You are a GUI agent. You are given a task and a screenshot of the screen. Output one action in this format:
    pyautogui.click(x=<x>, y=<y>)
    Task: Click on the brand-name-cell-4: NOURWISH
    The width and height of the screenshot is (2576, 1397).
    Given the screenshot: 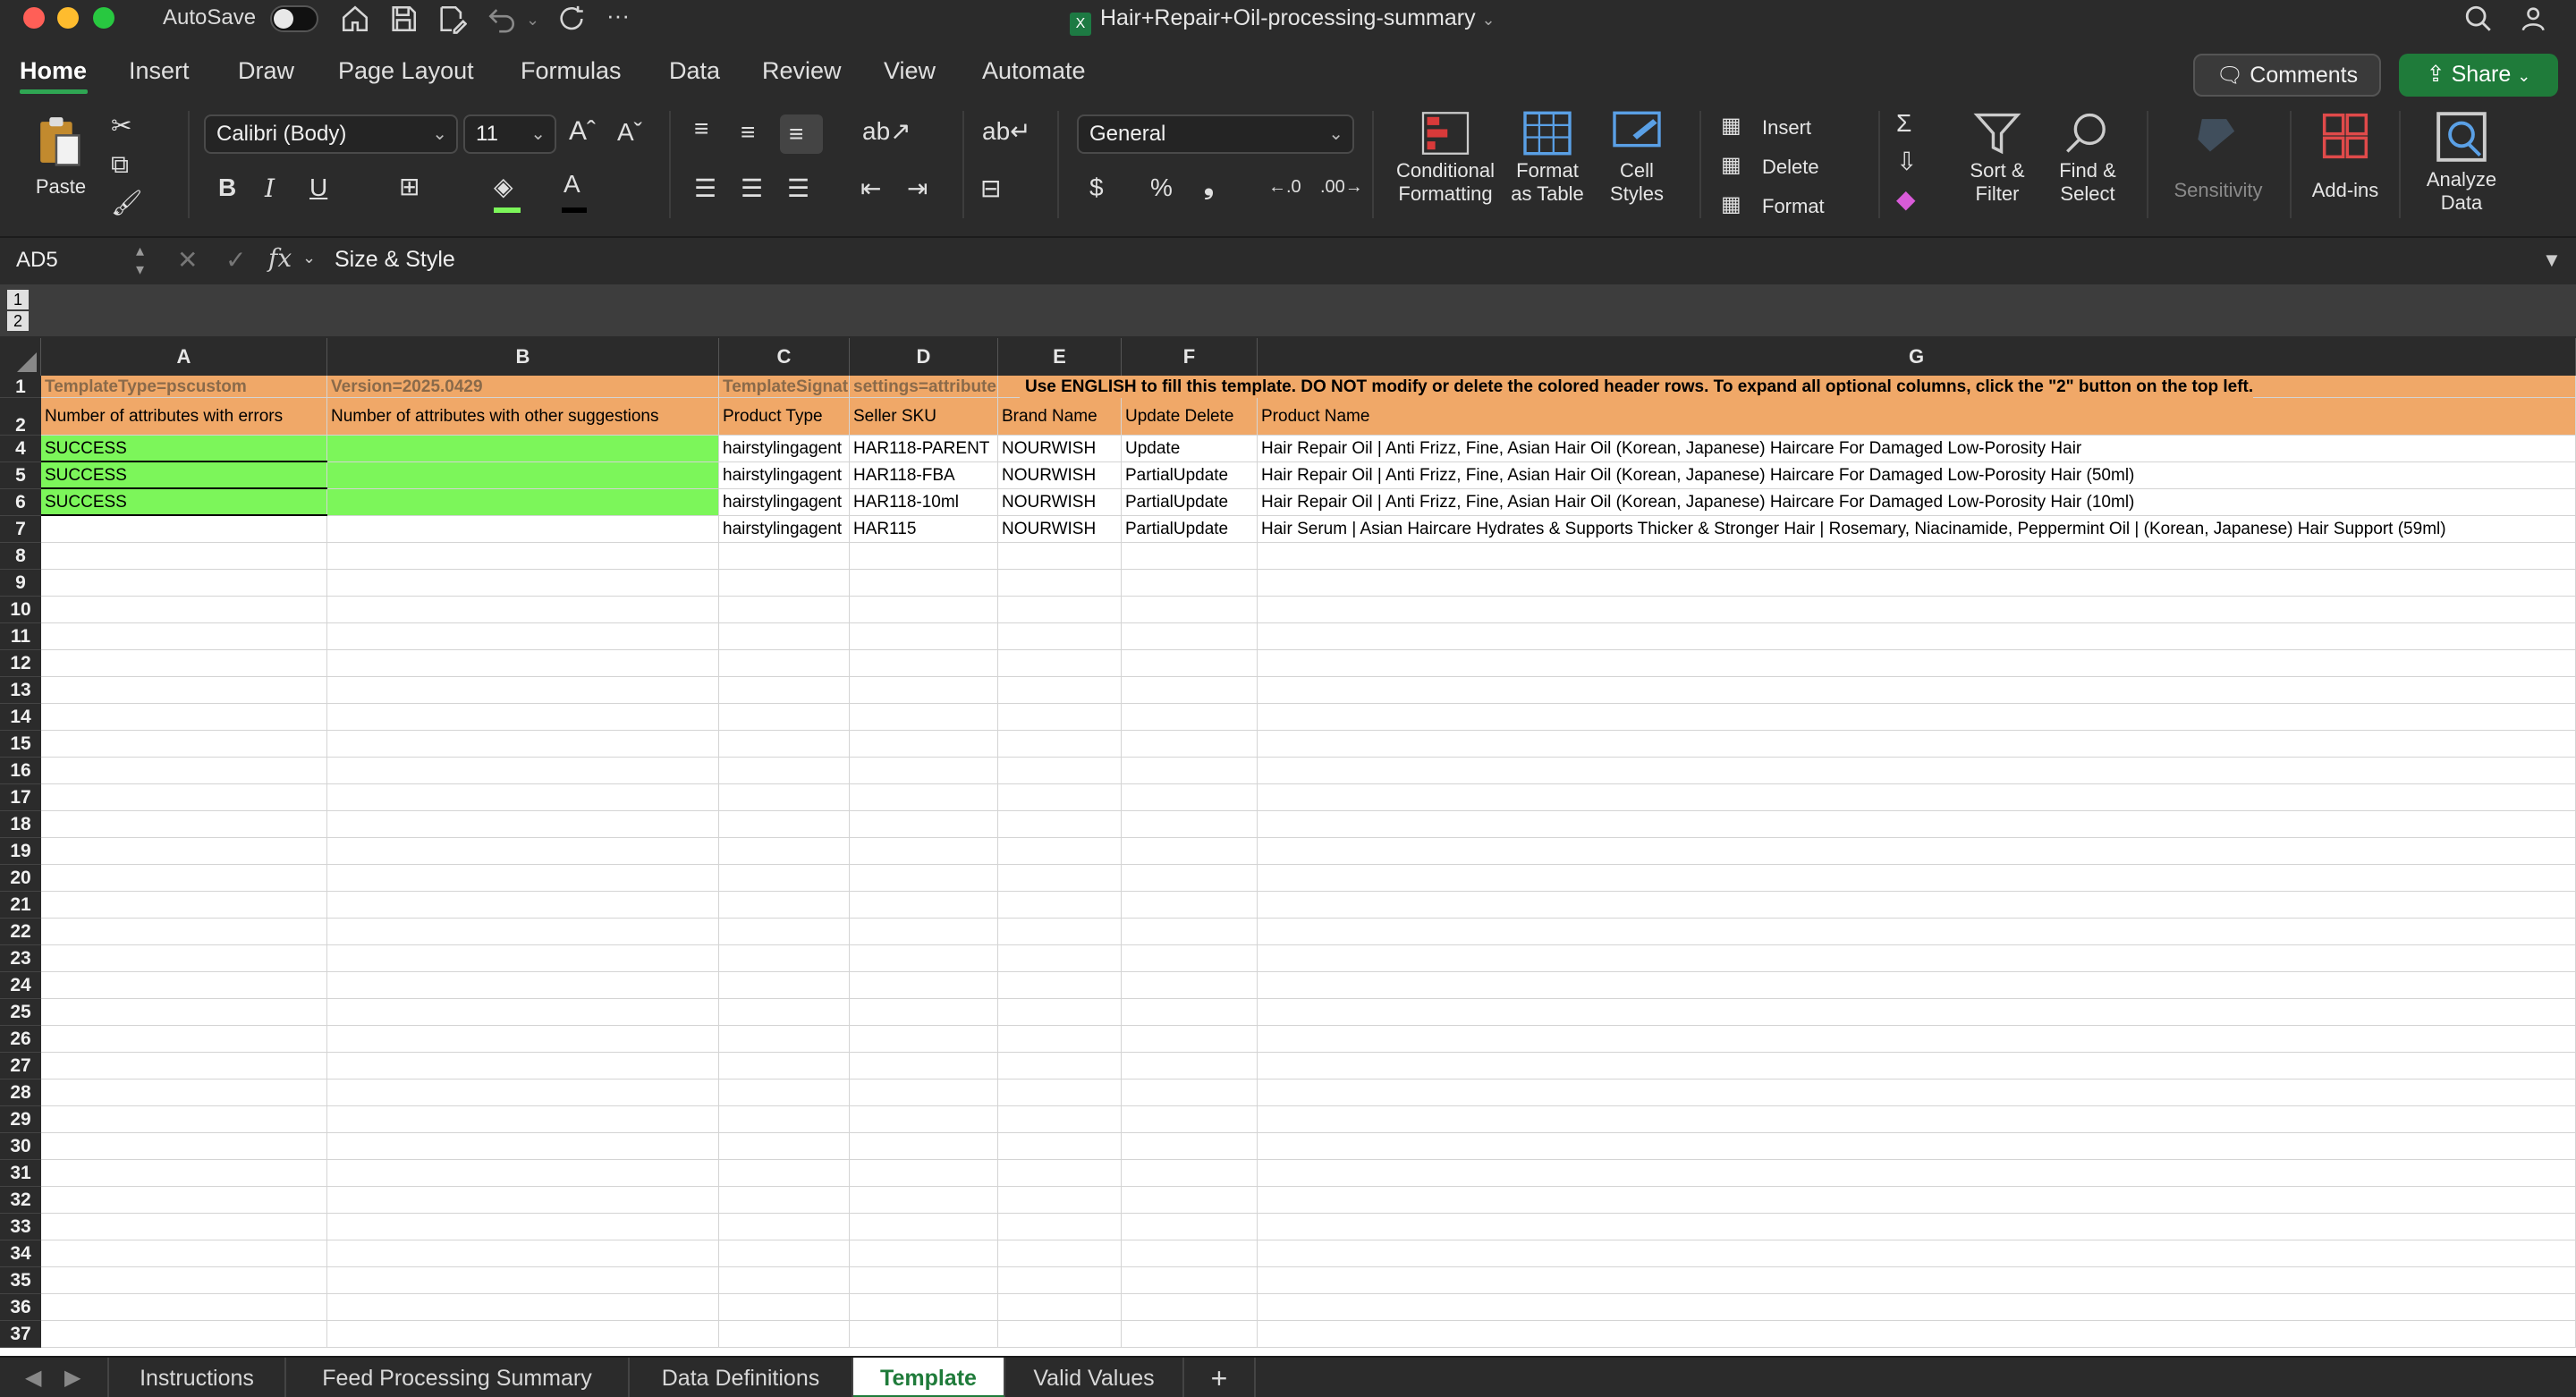 What is the action you would take?
    pyautogui.click(x=1060, y=449)
    